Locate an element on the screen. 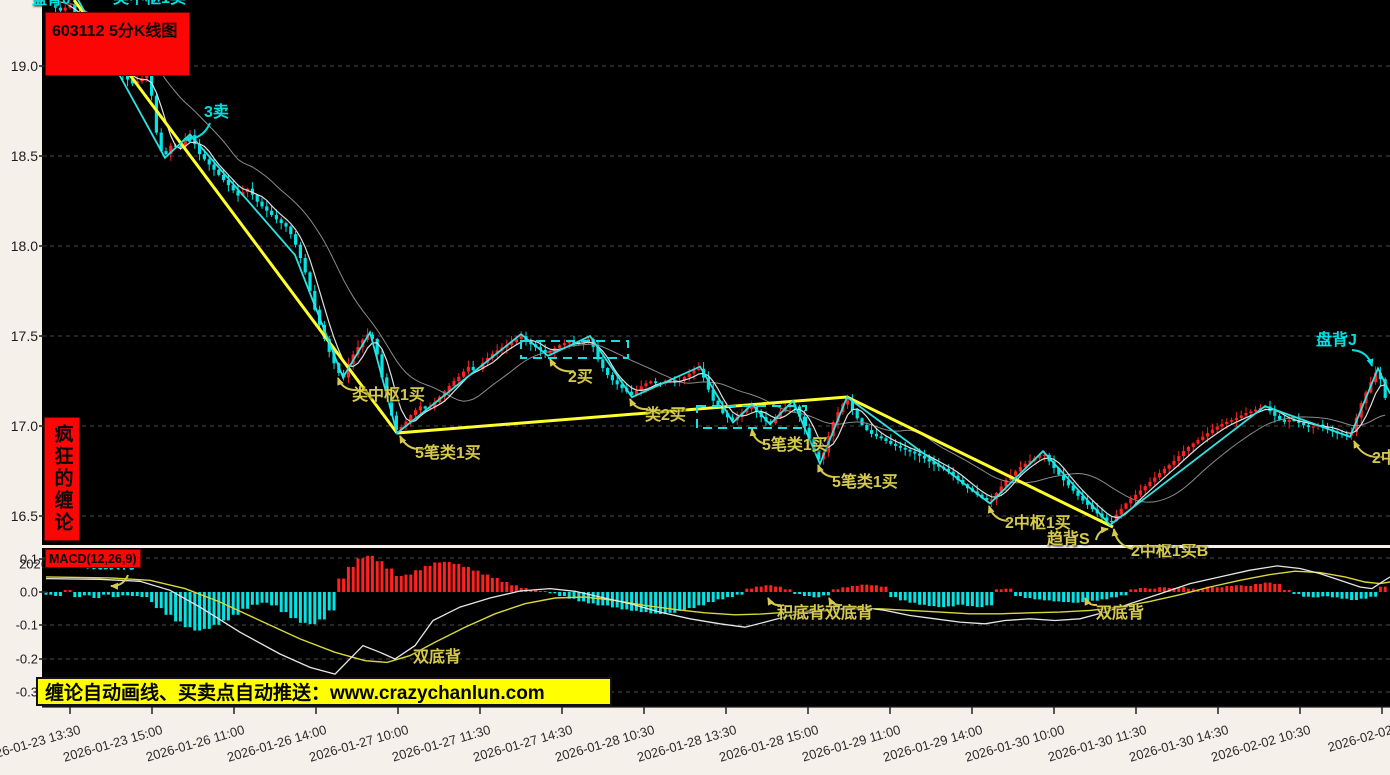 The width and height of the screenshot is (1390, 775). macd-axis-label: -0.1 is located at coordinates (26, 625).